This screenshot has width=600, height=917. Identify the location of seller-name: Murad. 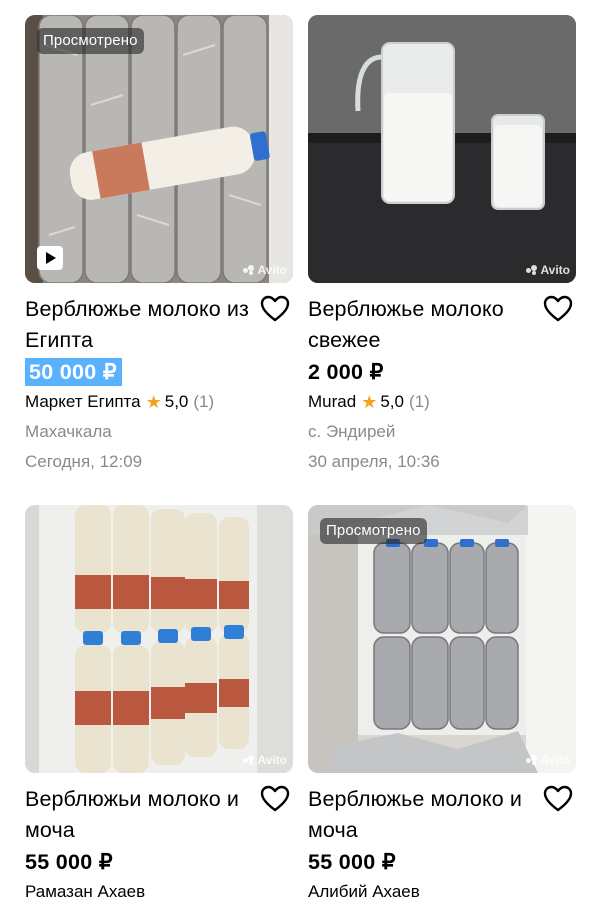
(332, 401).